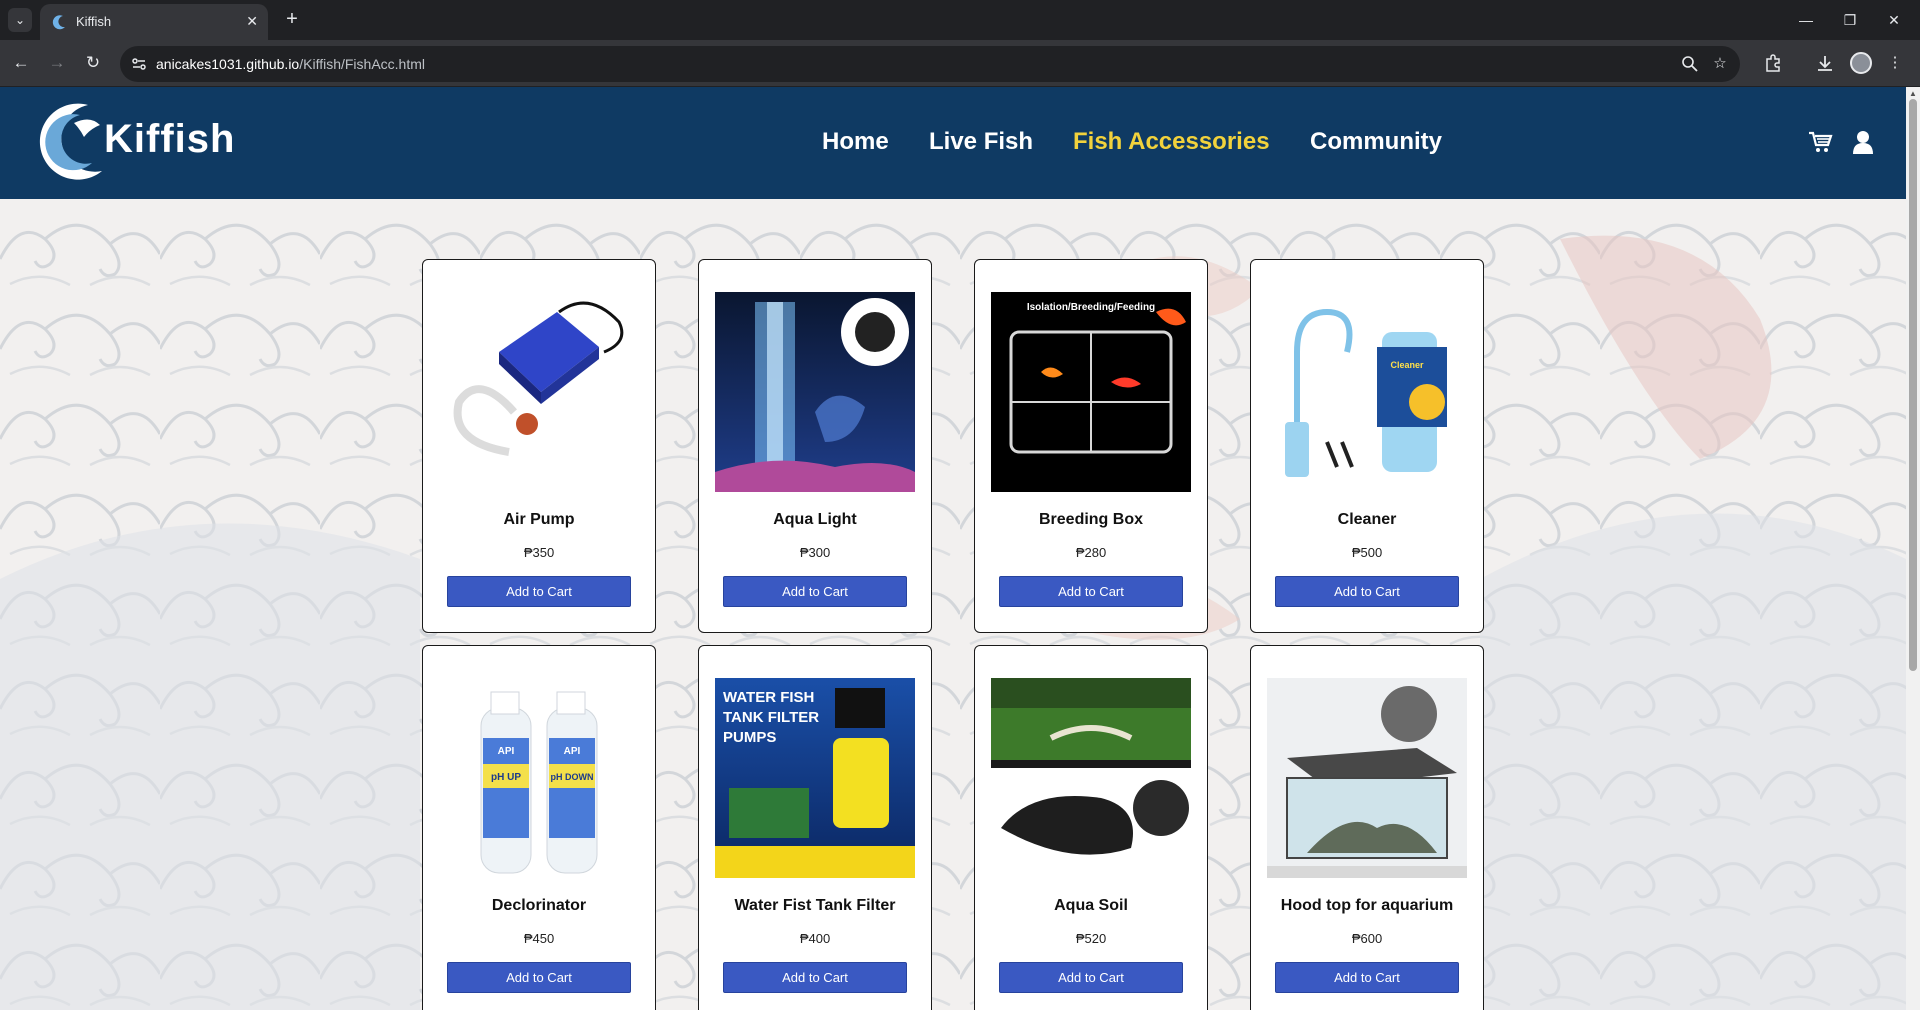 The height and width of the screenshot is (1010, 1920). Describe the element at coordinates (58, 22) in the screenshot. I see `kiffish-favicon-icon` at that location.